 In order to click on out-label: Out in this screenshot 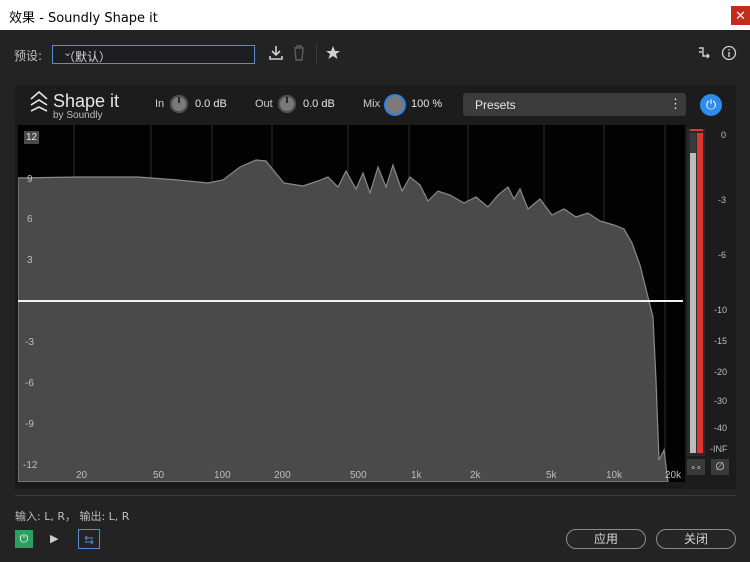, I will do `click(264, 104)`.